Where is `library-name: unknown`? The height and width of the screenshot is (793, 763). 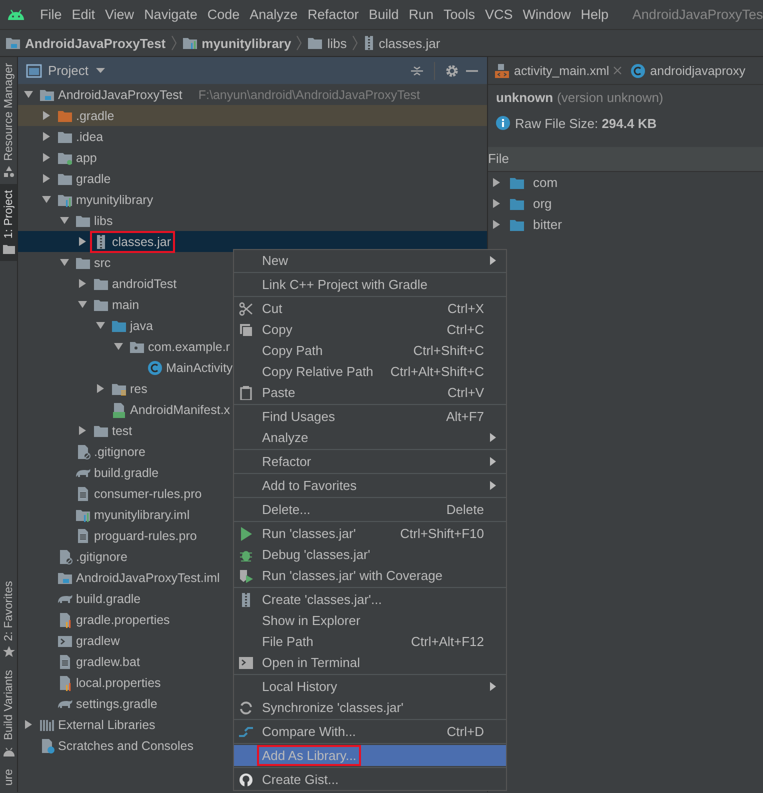 library-name: unknown is located at coordinates (525, 97).